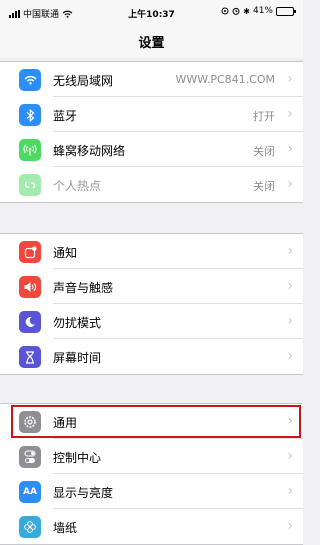 The height and width of the screenshot is (545, 320). What do you see at coordinates (151, 184) in the screenshot?
I see `settings-row-hotspot: 个人热点 关闭 ›` at bounding box center [151, 184].